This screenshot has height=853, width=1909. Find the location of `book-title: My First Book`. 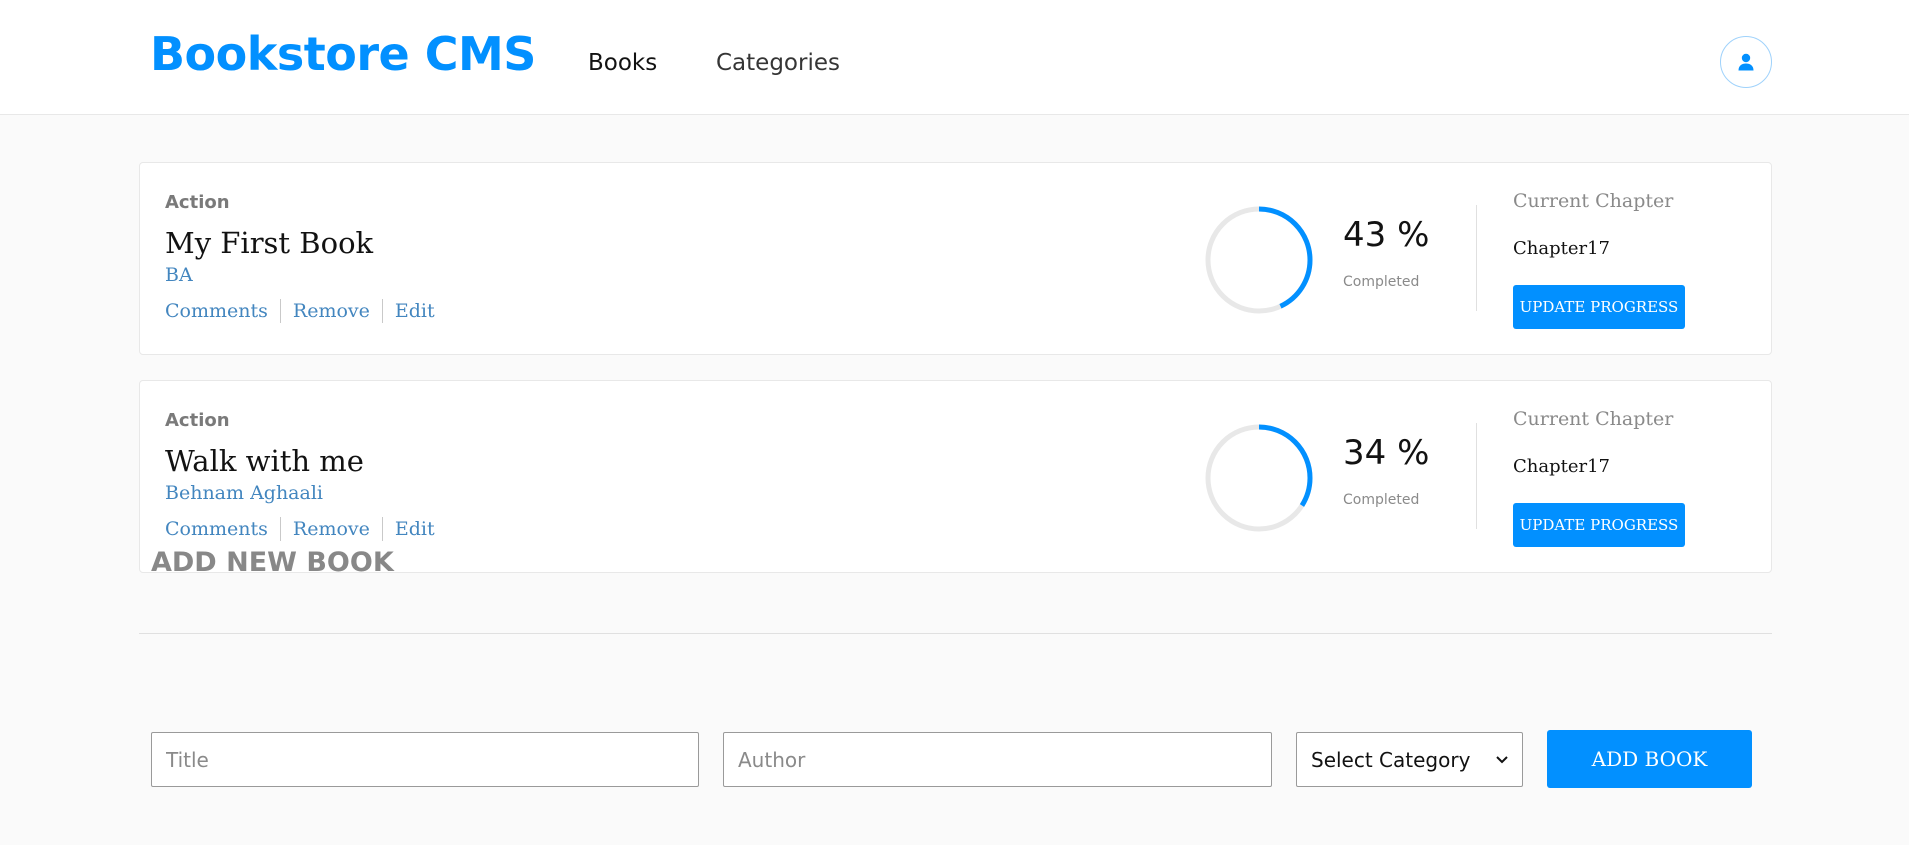

book-title: My First Book is located at coordinates (269, 243).